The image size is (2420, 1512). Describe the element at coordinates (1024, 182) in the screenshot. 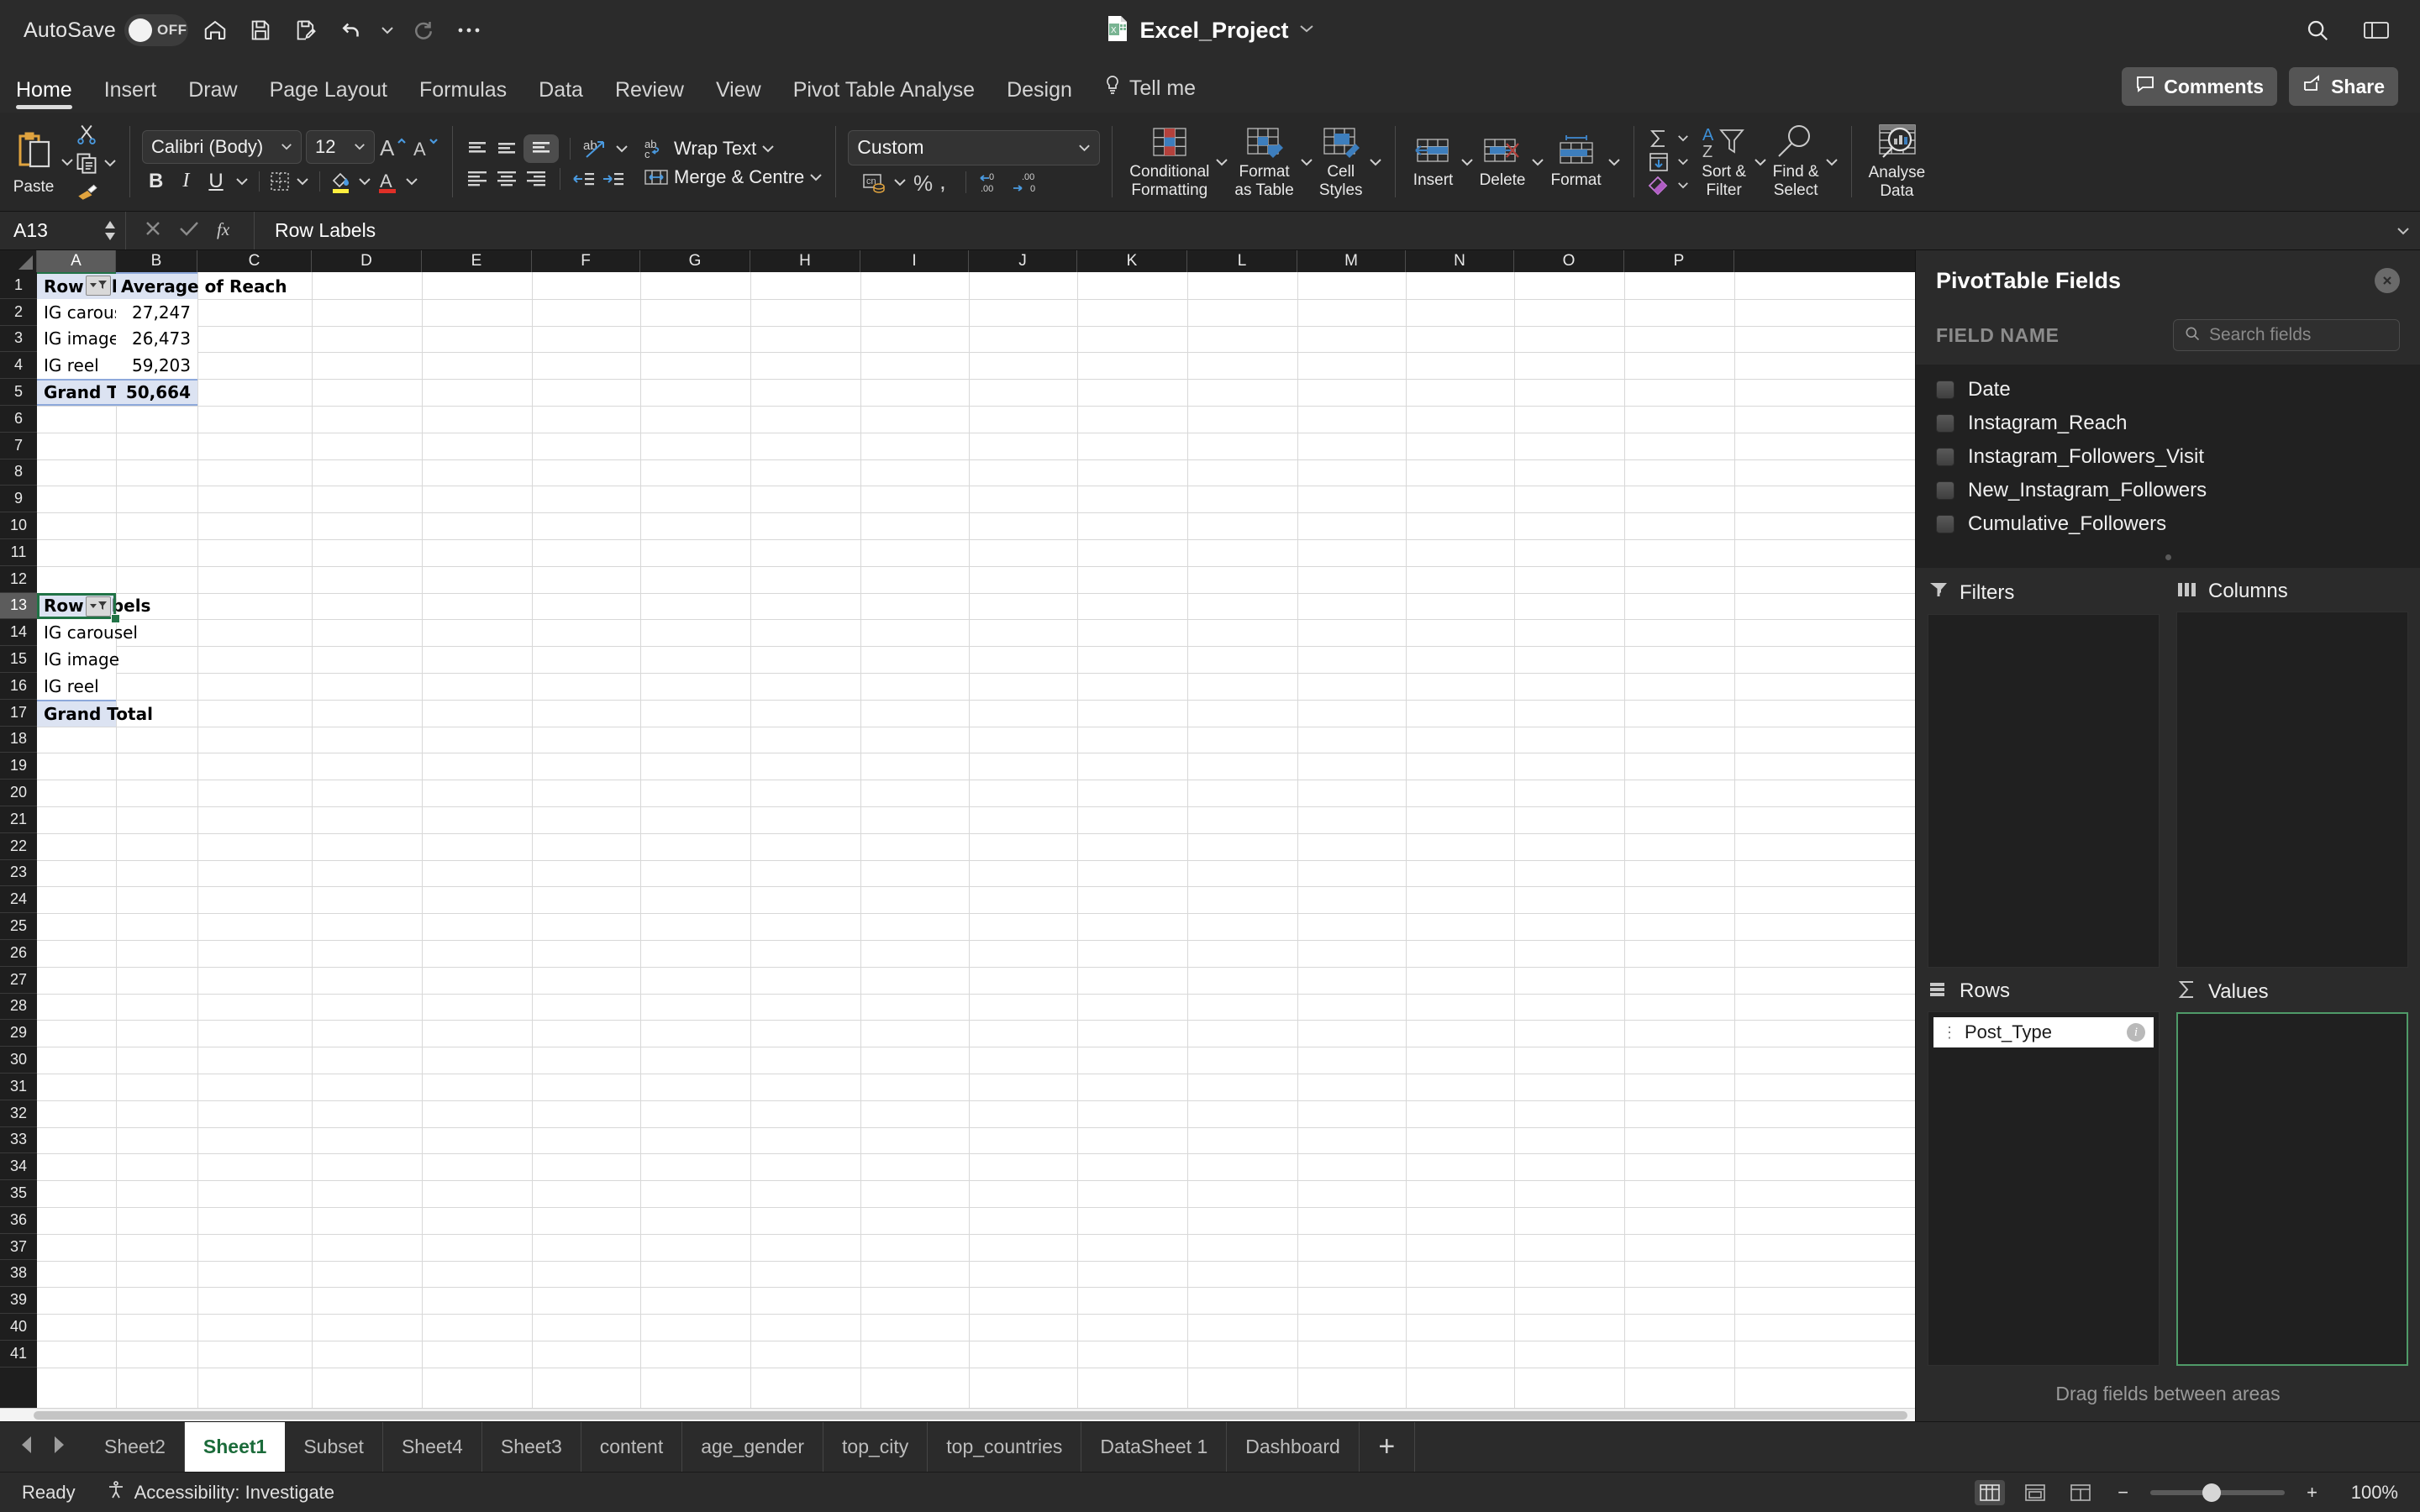

I see `decrease-decimal-icon: .00 0` at that location.